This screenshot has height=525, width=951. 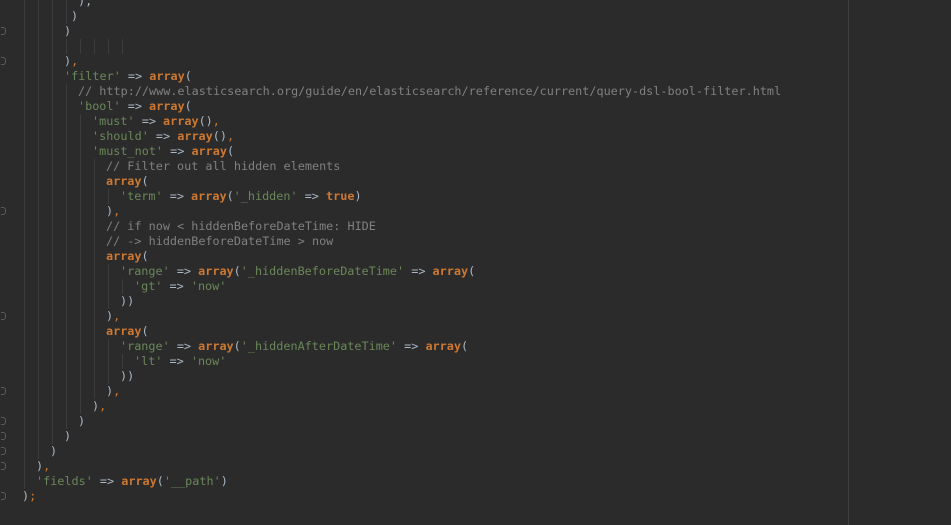 I want to click on code-token: '__path', so click(x=192, y=481).